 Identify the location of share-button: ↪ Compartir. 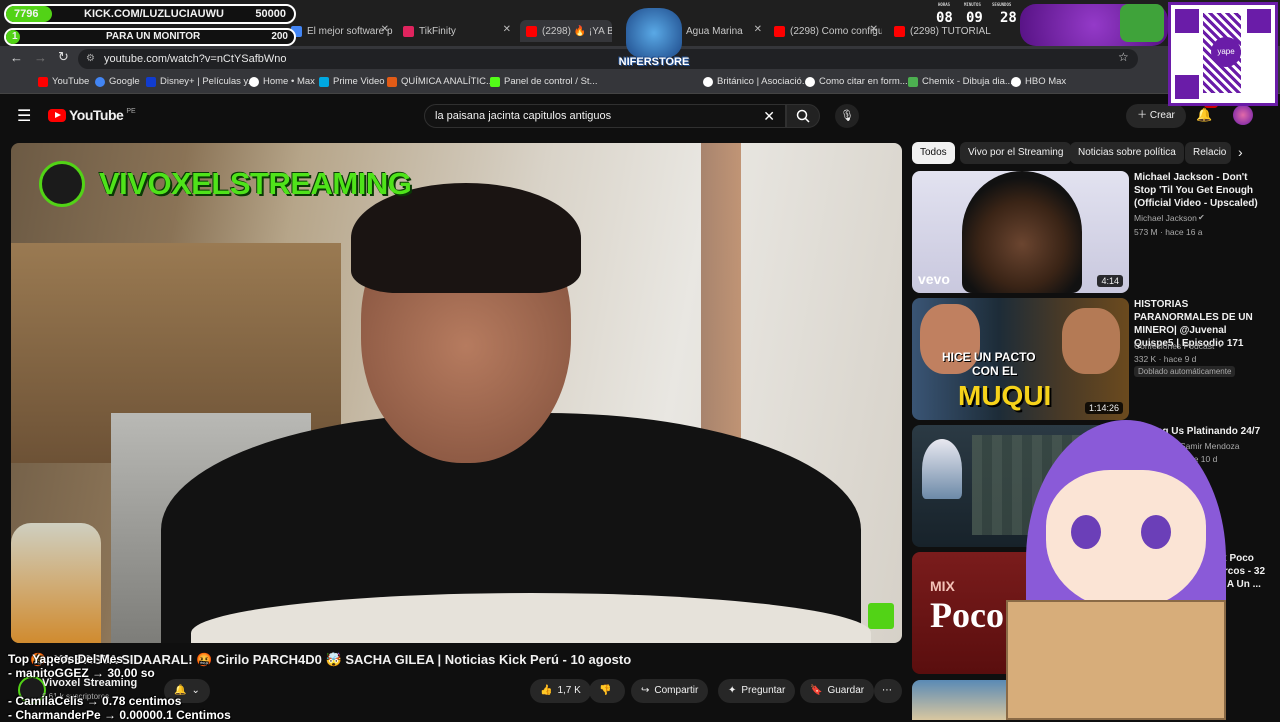
(670, 691).